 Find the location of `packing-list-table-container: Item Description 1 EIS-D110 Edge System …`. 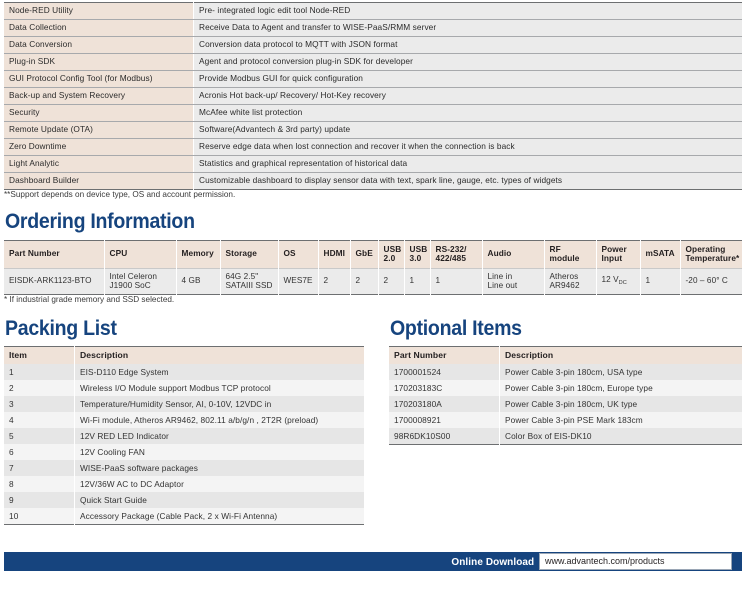

packing-list-table-container: Item Description 1 EIS-D110 Edge System … is located at coordinates (184, 435).